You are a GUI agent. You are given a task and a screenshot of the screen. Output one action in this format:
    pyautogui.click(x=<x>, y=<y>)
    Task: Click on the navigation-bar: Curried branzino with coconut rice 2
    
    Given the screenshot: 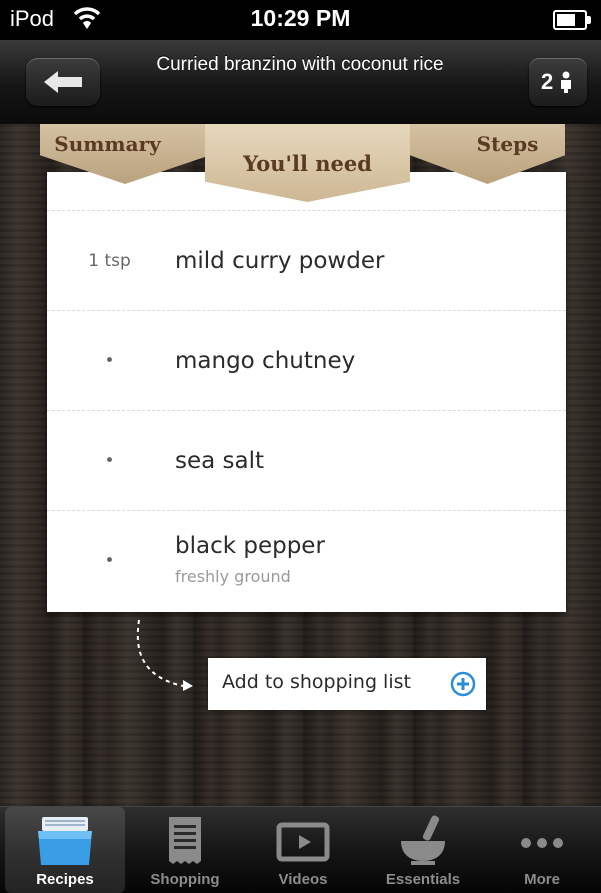 What is the action you would take?
    pyautogui.click(x=300, y=82)
    